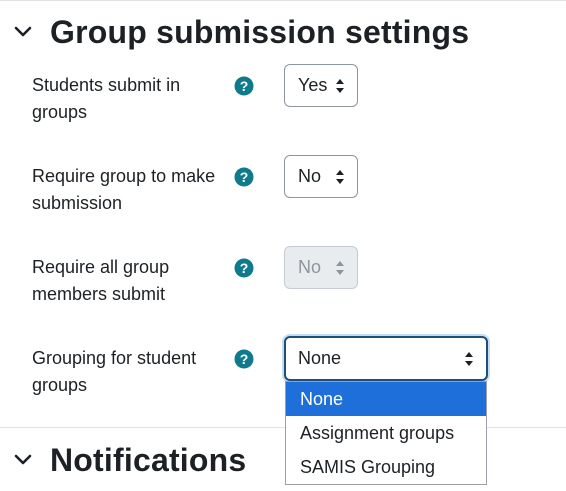  I want to click on grouping-dropdown-list: None Assignment groups SAMIS Grouping, so click(386, 433).